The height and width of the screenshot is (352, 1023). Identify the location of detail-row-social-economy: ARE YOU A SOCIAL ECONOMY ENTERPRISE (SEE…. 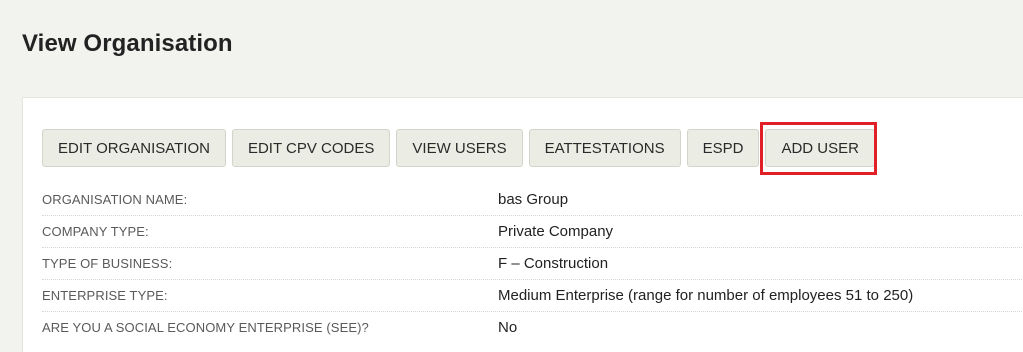
(532, 327).